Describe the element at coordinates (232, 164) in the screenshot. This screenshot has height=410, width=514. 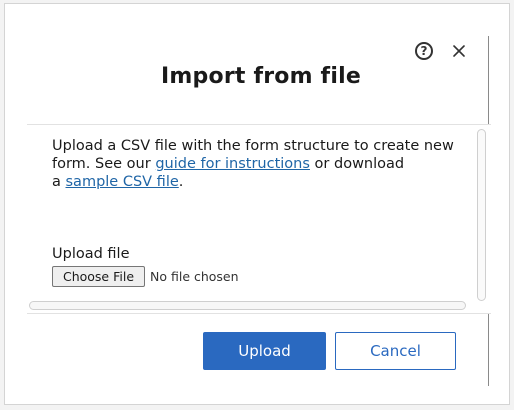
I see `guide-link: guide for instructions` at that location.